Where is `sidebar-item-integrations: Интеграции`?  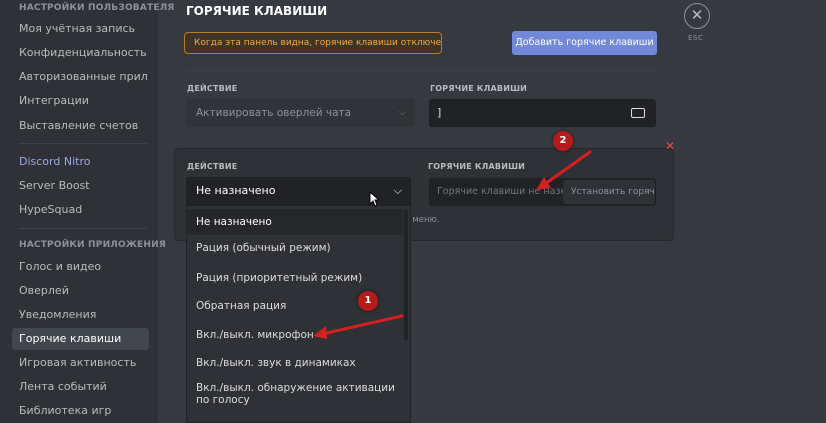 sidebar-item-integrations: Интеграции is located at coordinates (80, 101).